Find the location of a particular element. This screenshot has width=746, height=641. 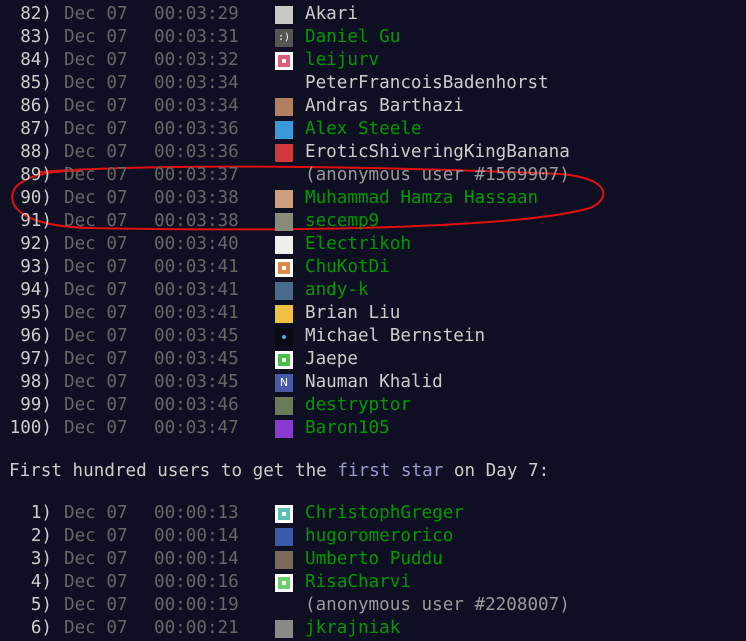

leaderboard-row: 97) Dec 07 00:03:45 Jaepe is located at coordinates (373, 359).